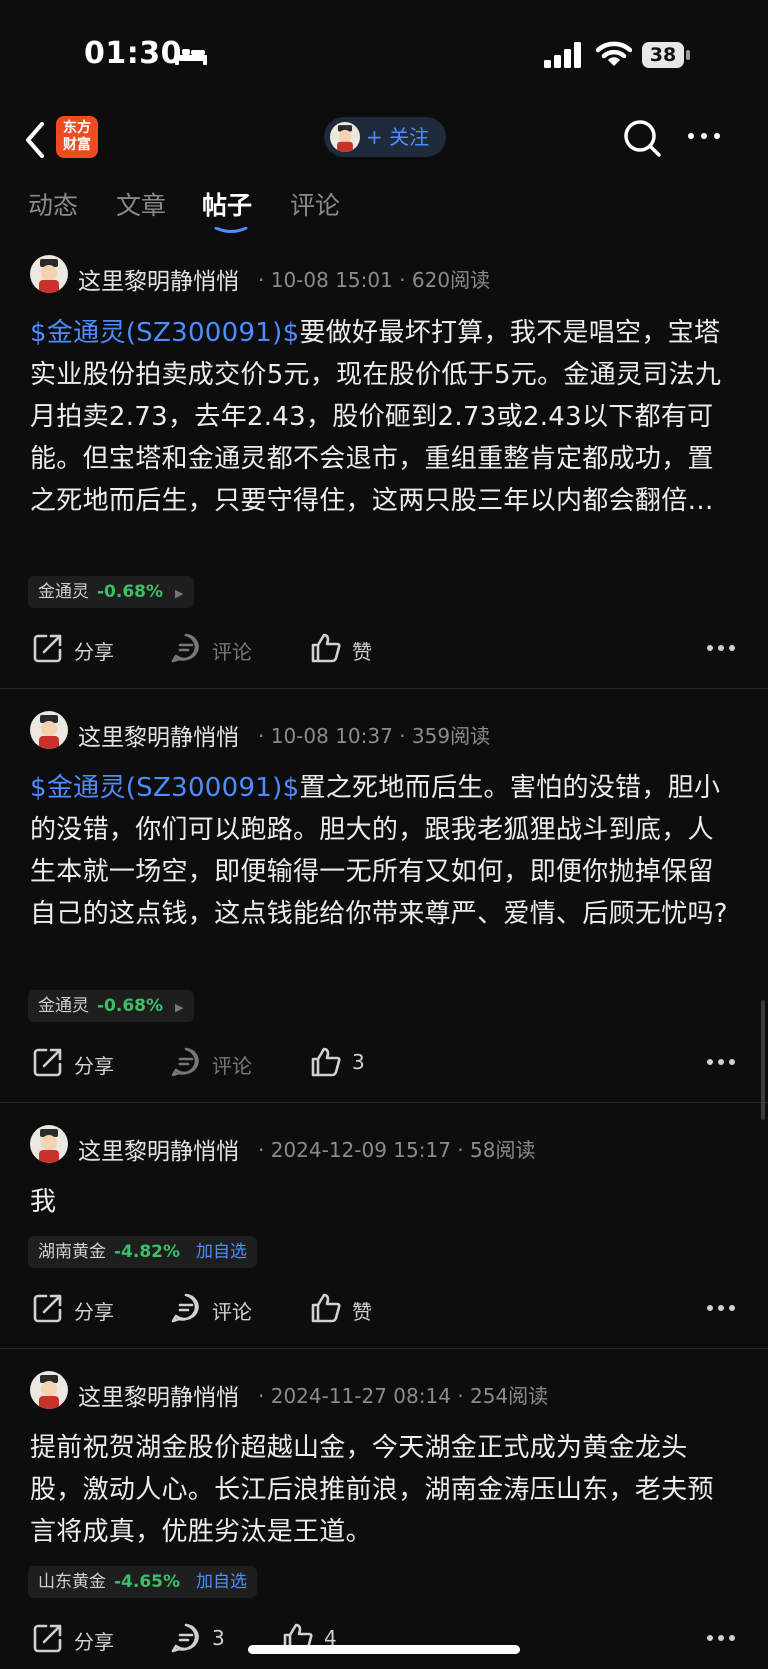 This screenshot has height=1669, width=768. Describe the element at coordinates (642, 138) in the screenshot. I see `search-icon` at that location.